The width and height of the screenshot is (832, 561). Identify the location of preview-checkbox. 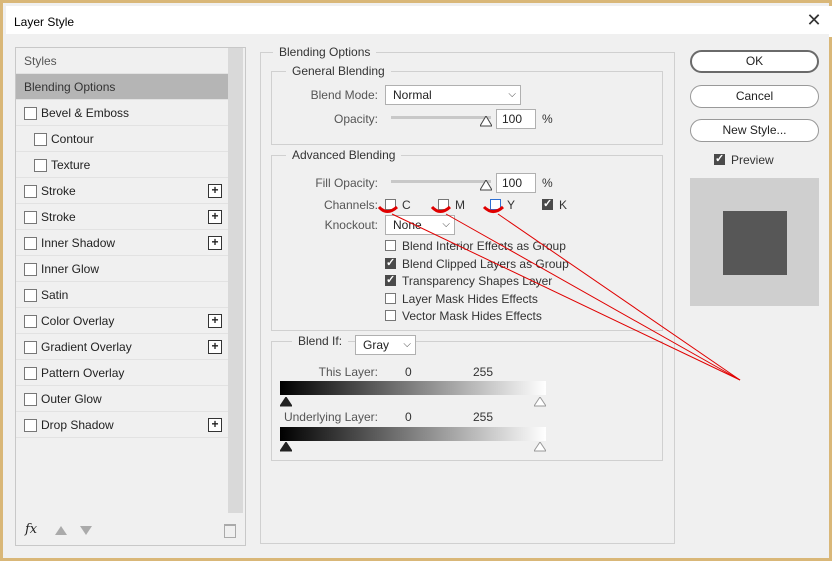
(719, 158).